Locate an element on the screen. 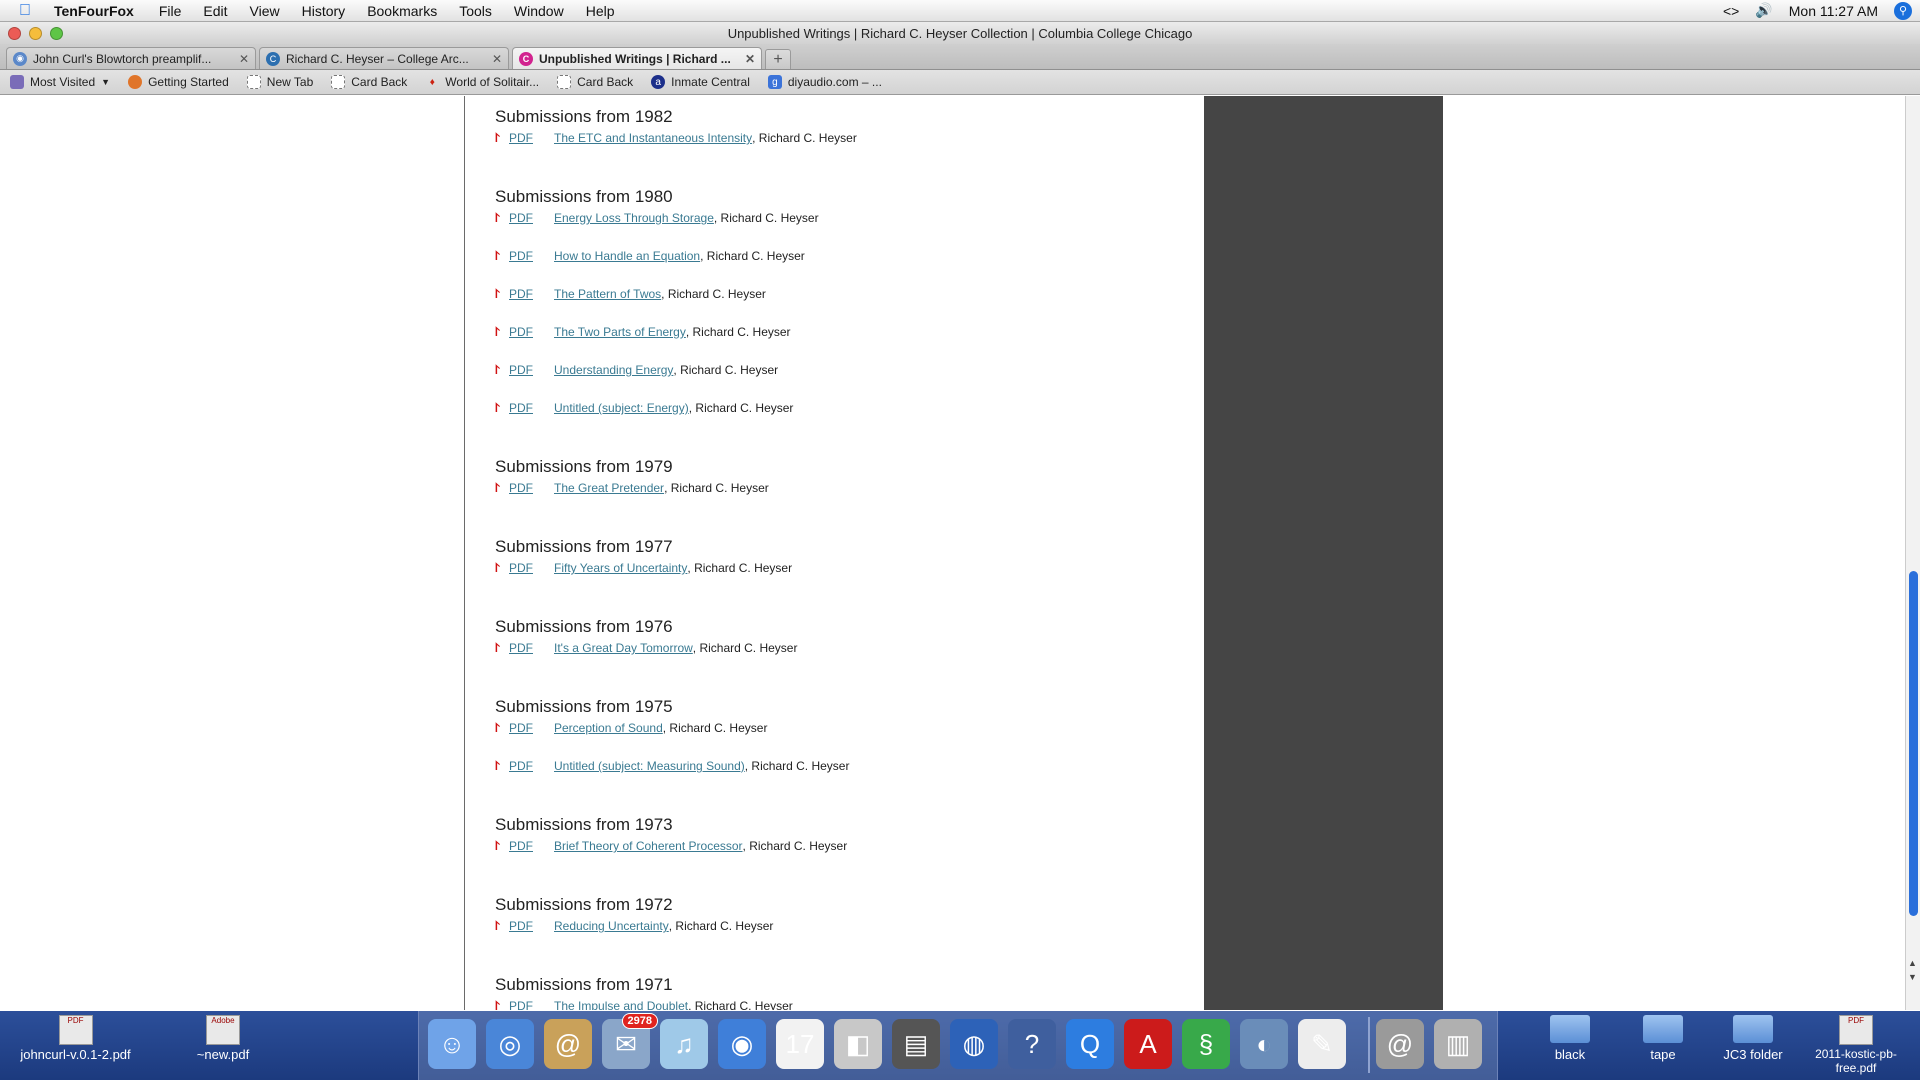  menu-view: View is located at coordinates (265, 11).